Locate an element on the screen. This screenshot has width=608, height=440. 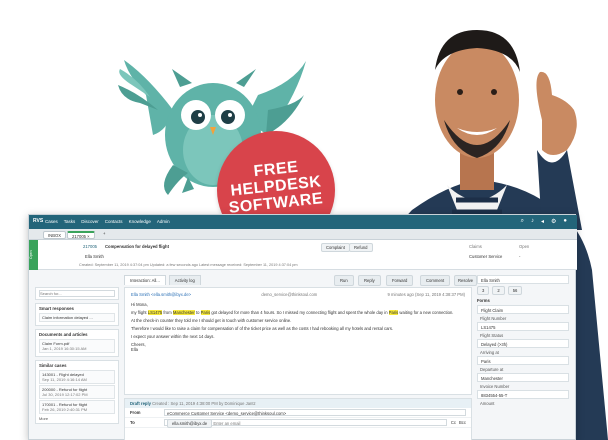
count-button-3: 56 is located at coordinates (515, 290).